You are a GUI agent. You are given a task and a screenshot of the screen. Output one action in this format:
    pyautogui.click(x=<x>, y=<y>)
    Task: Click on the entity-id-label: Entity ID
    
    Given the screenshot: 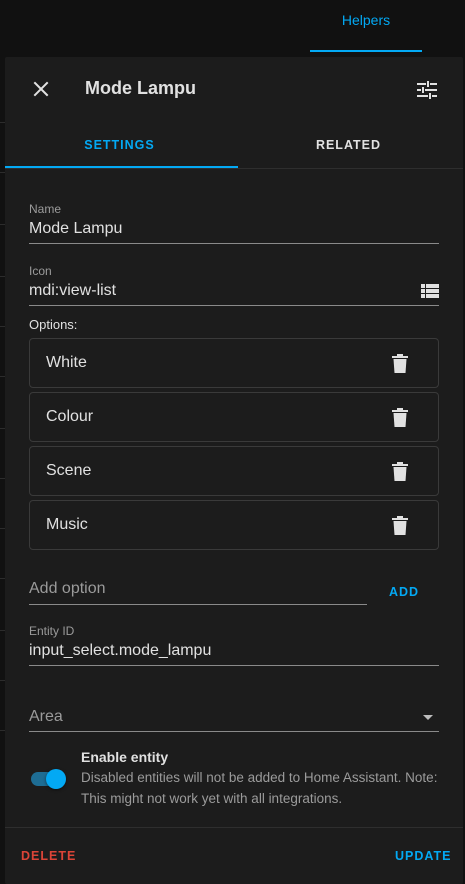 What is the action you would take?
    pyautogui.click(x=52, y=631)
    